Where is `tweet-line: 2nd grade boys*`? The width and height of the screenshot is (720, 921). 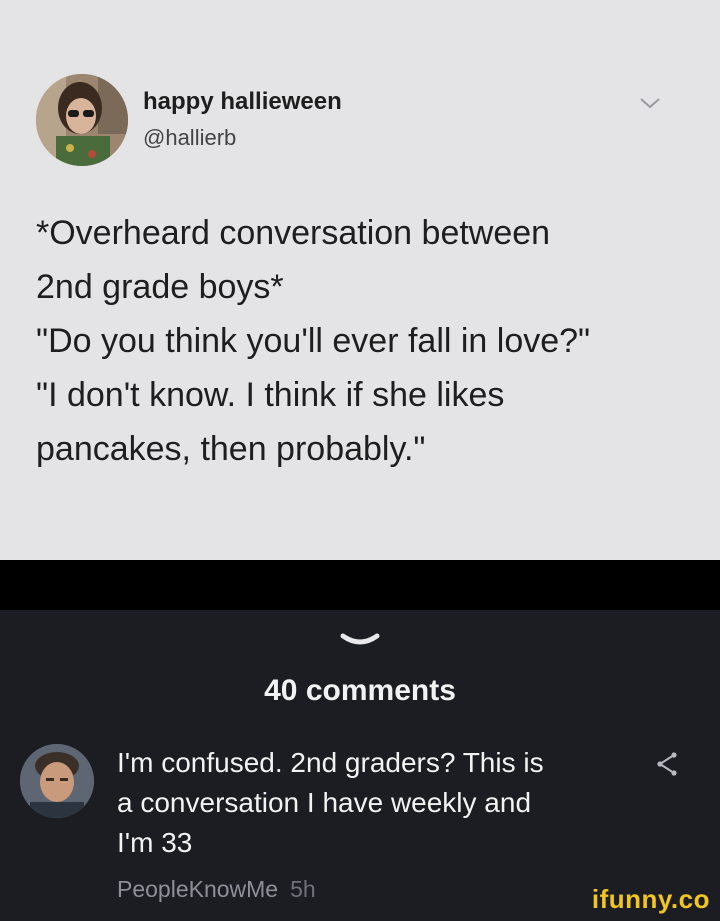
tweet-line: 2nd grade boys* is located at coordinates (160, 287).